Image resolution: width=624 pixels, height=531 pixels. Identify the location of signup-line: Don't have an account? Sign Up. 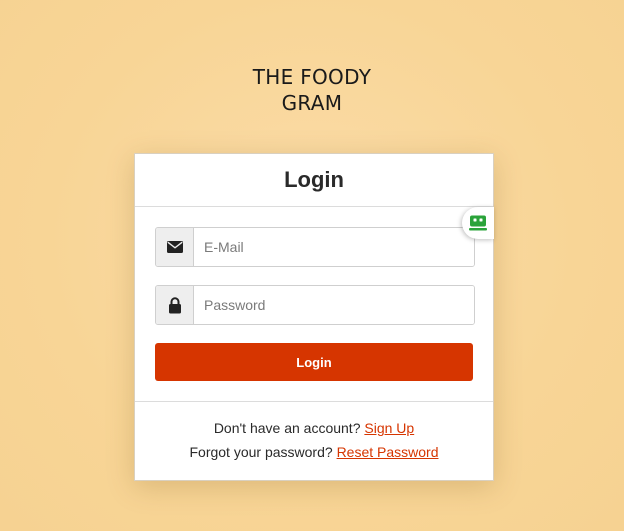
(314, 428).